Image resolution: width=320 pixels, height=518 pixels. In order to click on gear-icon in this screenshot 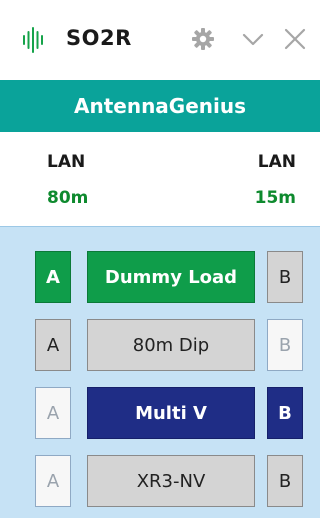, I will do `click(203, 39)`.